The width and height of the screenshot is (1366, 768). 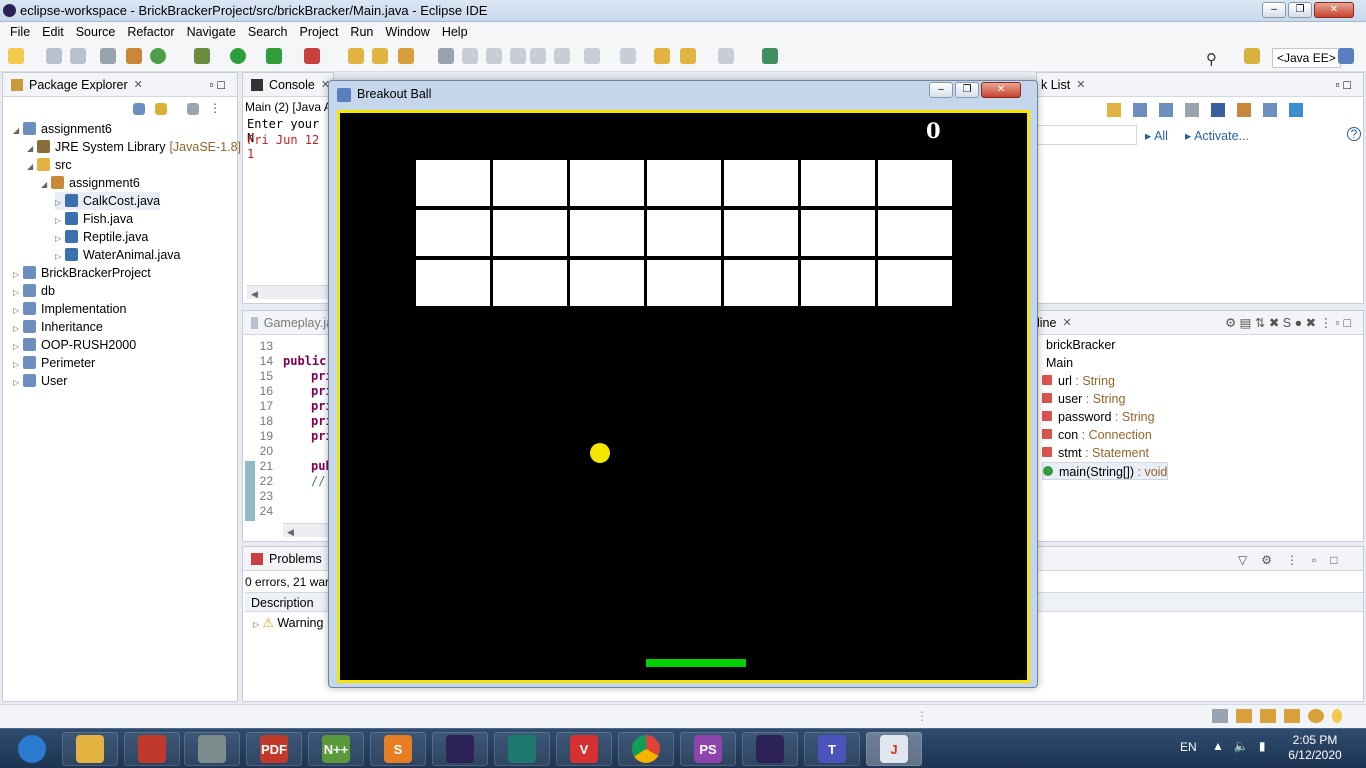 What do you see at coordinates (212, 749) in the screenshot?
I see `snipping-tool-icon` at bounding box center [212, 749].